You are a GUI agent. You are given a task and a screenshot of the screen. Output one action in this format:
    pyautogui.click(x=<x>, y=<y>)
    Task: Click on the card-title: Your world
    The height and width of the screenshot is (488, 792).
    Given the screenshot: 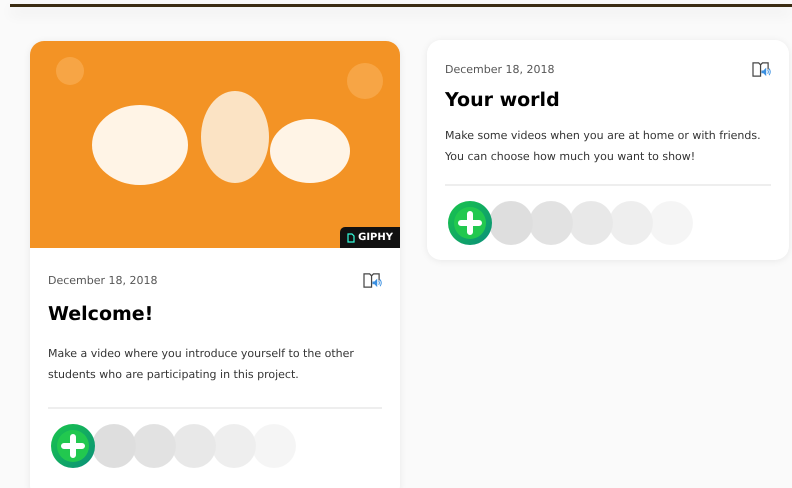 What is the action you would take?
    pyautogui.click(x=503, y=100)
    